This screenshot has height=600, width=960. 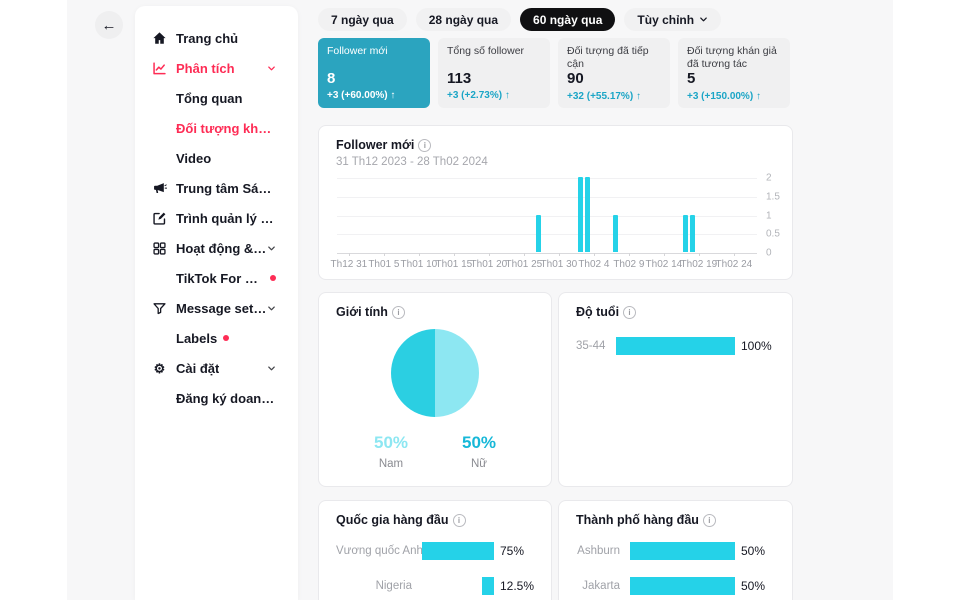 I want to click on sidebar-item-tiktok-for-business: TikTok For Business, so click(x=216, y=278).